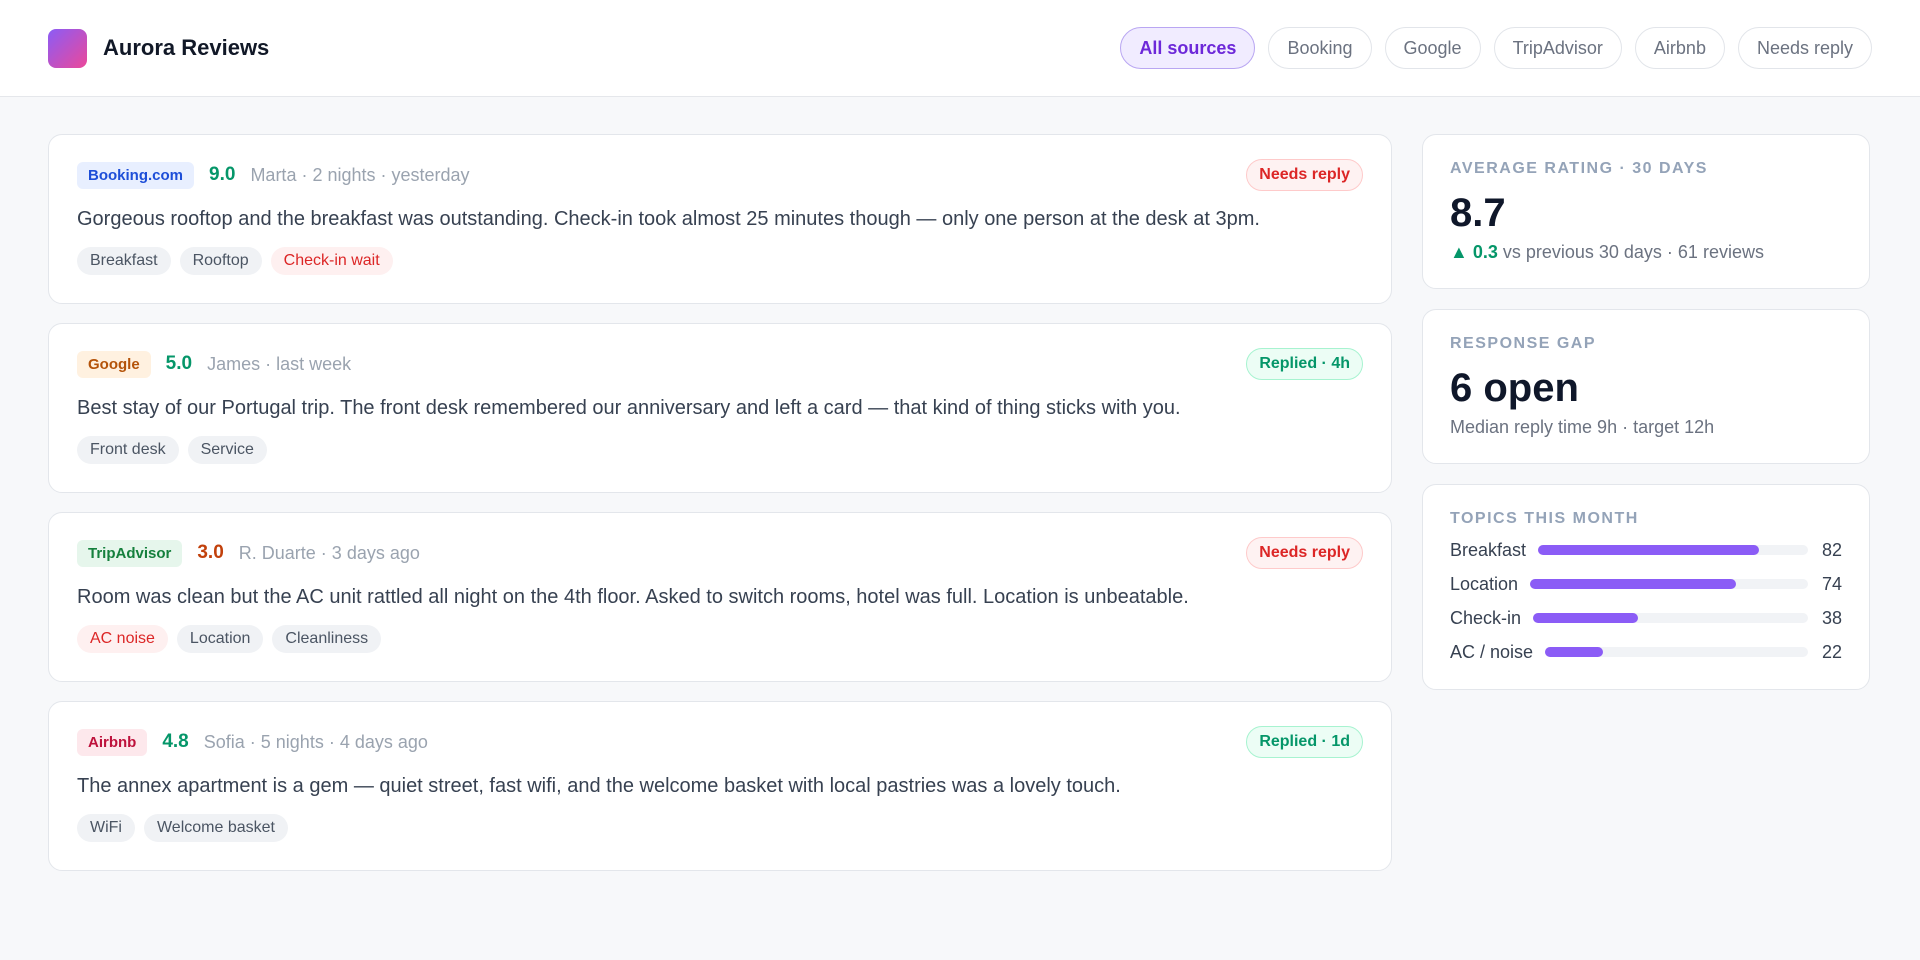 This screenshot has height=960, width=1920. I want to click on app-title: Aurora Reviews, so click(186, 47).